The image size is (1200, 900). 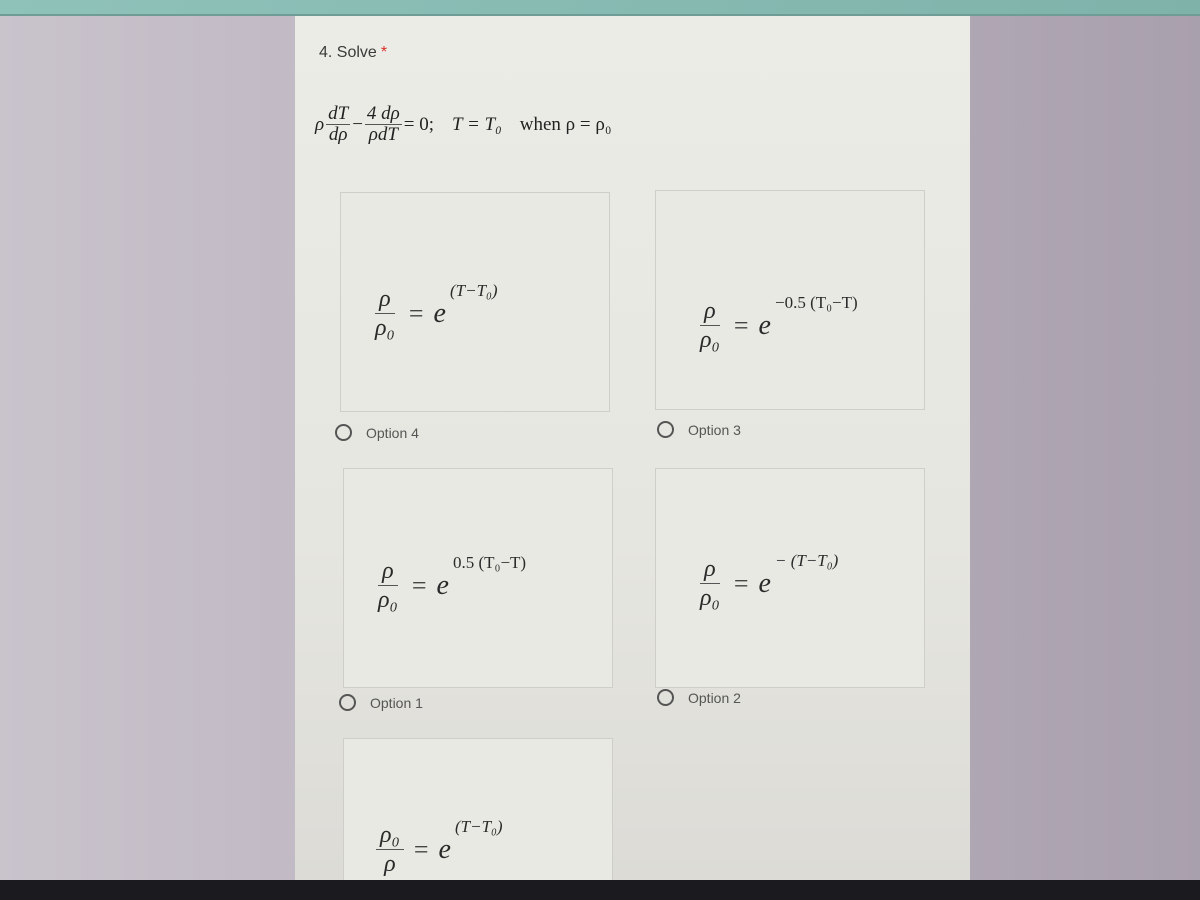 What do you see at coordinates (338, 134) in the screenshot?
I see `eq-frac1-den: dρ` at bounding box center [338, 134].